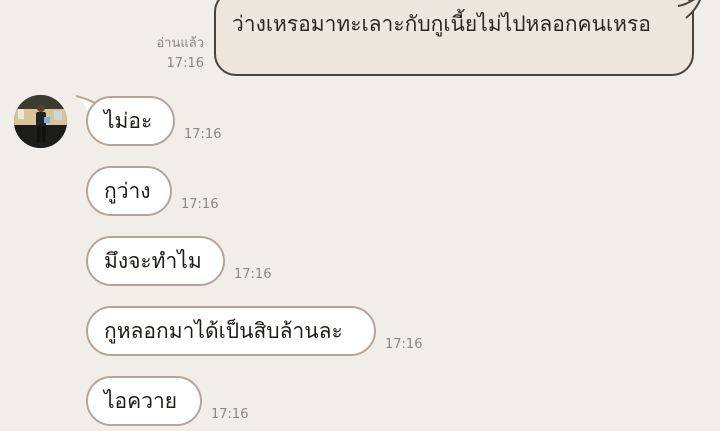  I want to click on avatar-photo, so click(40, 121).